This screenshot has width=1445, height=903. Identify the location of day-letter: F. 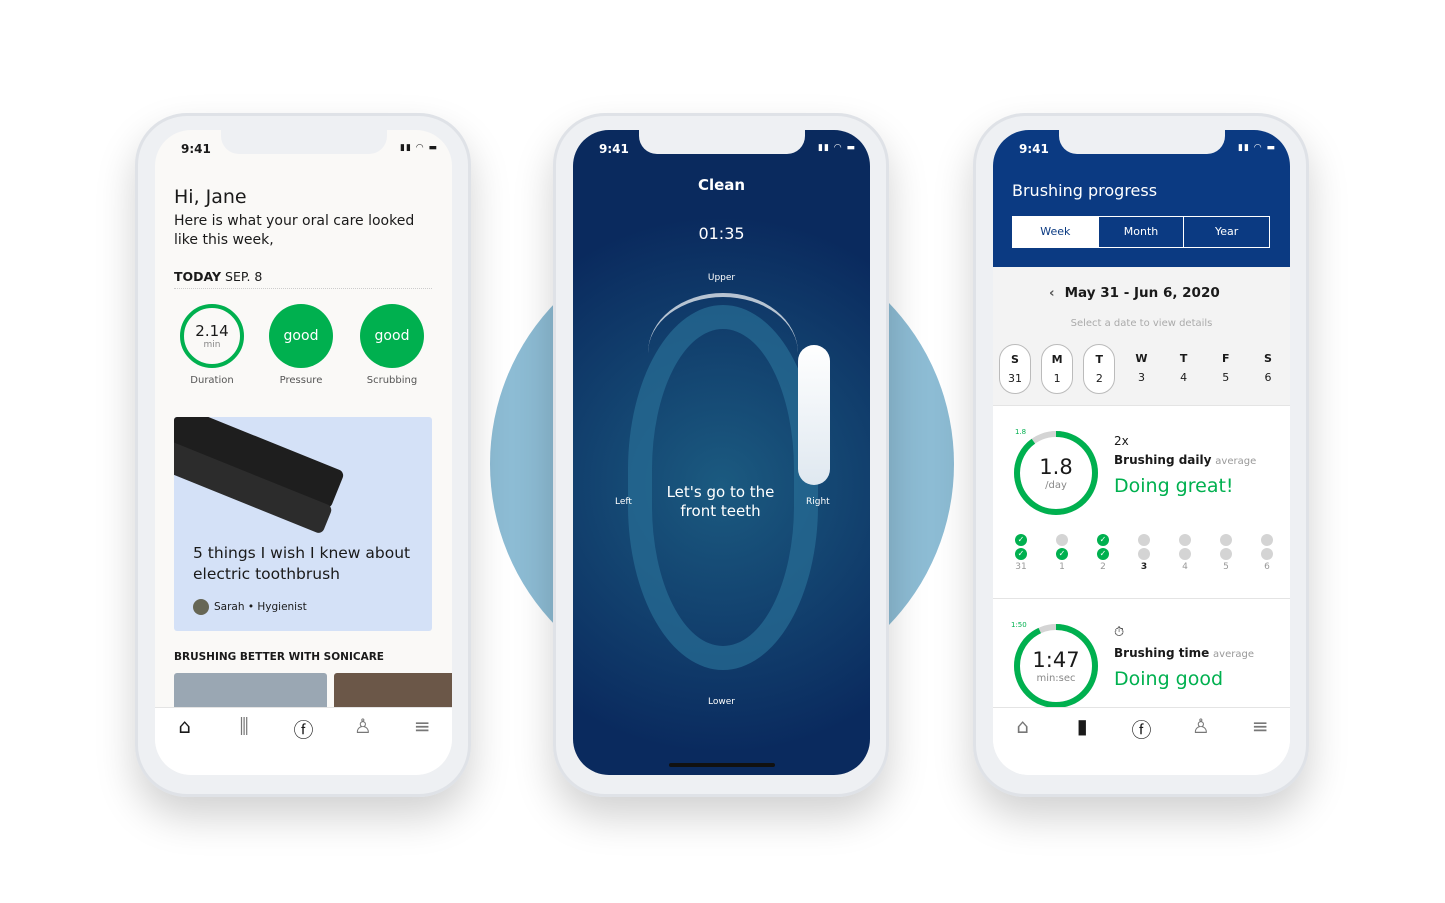
(1226, 358).